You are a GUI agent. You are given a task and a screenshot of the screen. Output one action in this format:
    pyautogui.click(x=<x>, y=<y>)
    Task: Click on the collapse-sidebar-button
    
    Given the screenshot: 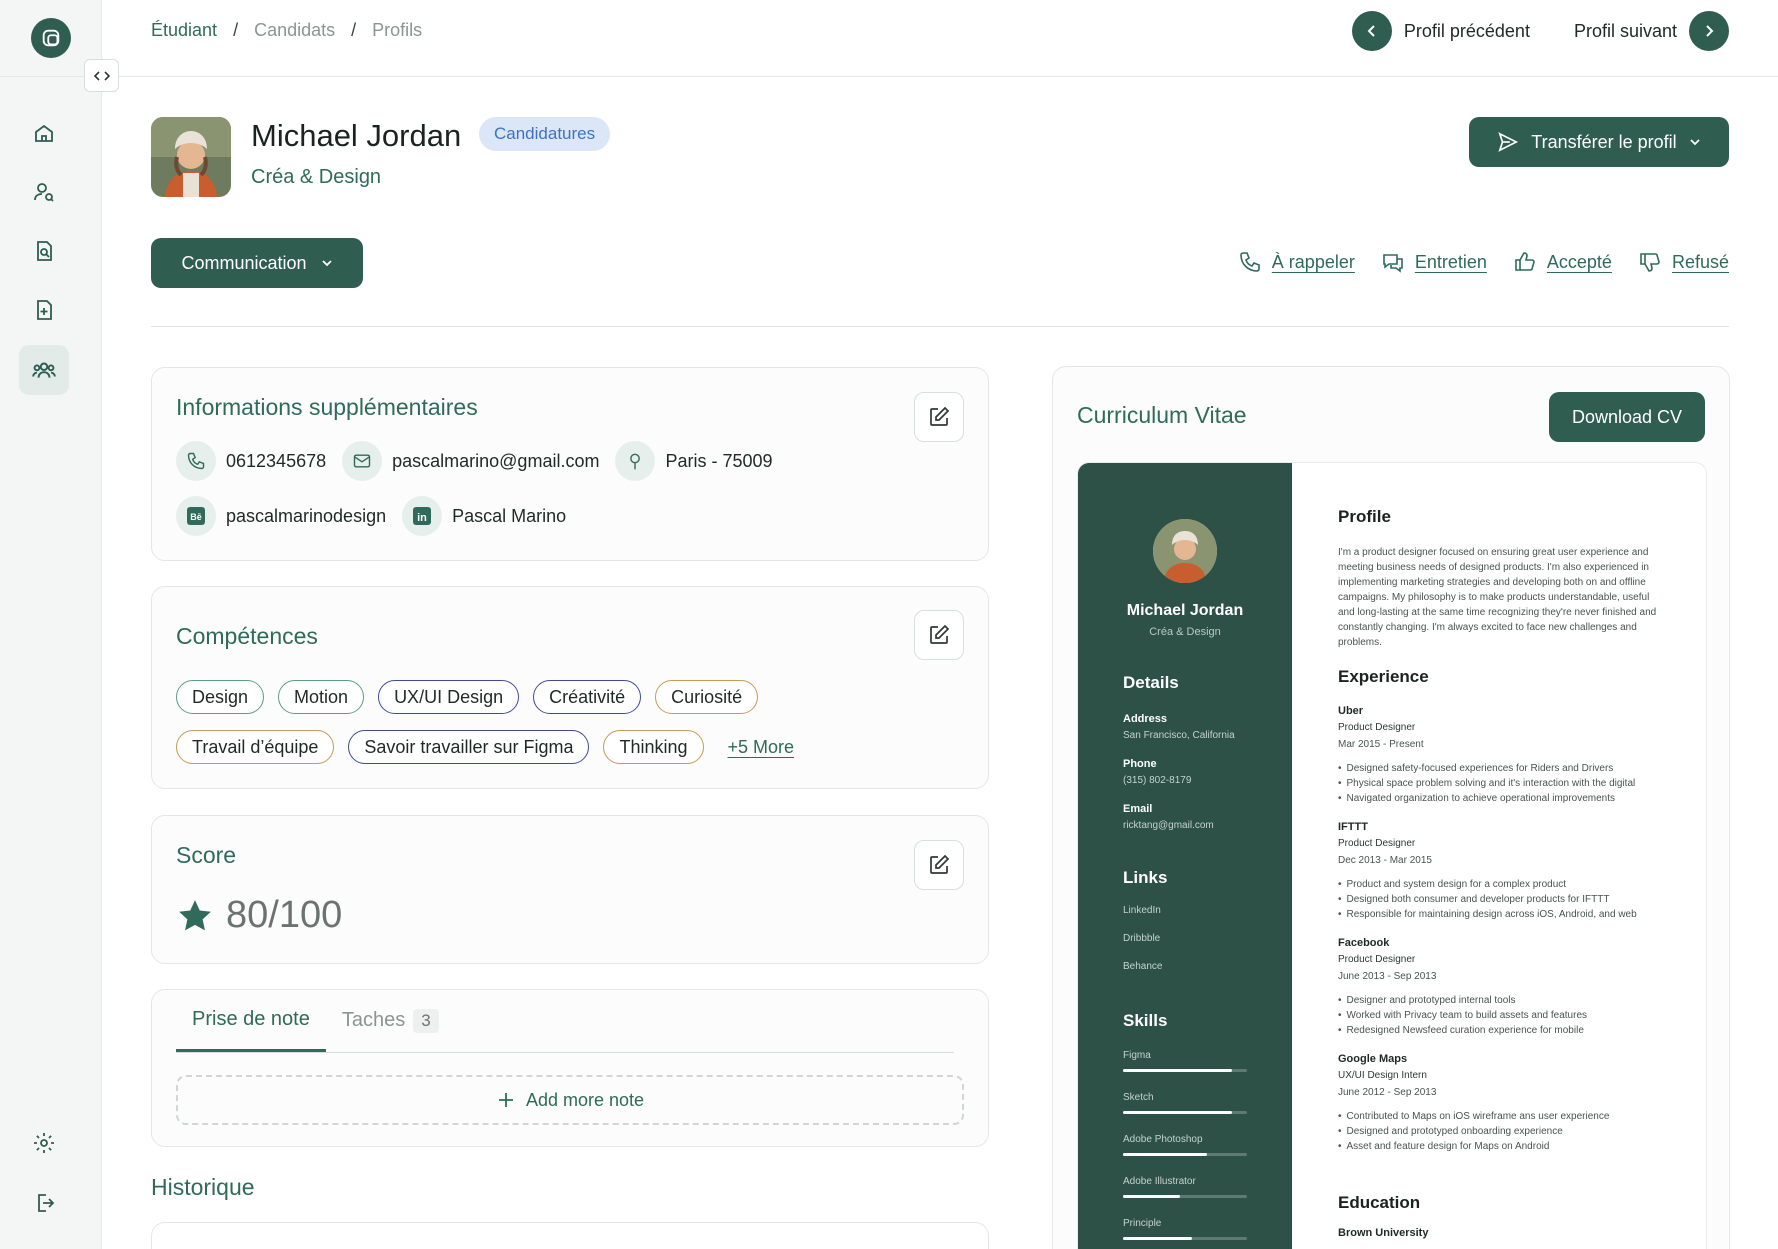 What is the action you would take?
    pyautogui.click(x=101, y=75)
    